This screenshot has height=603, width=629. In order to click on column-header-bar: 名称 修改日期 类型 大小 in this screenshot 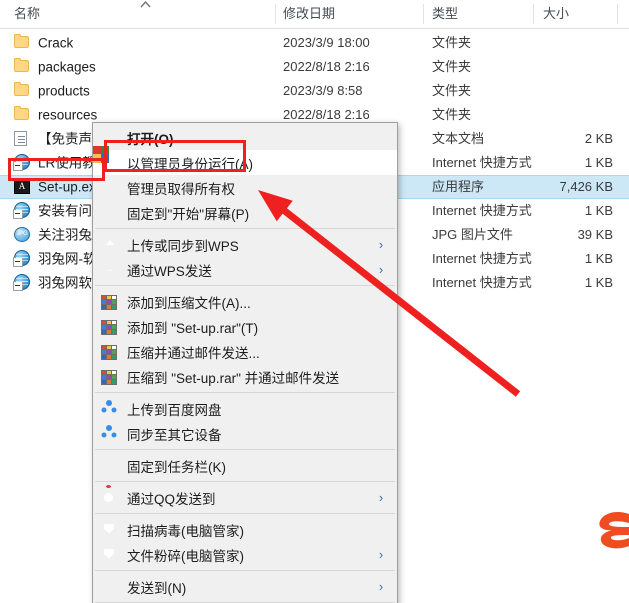, I will do `click(314, 14)`.